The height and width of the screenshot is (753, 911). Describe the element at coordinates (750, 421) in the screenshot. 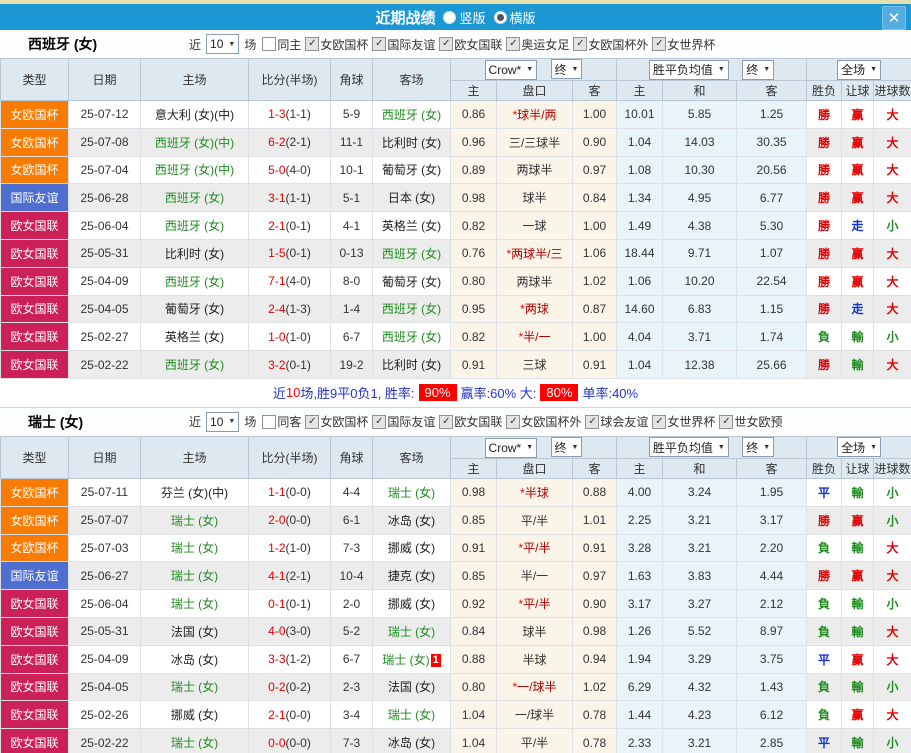

I see `competition-checkbox: ✓ 世女欧预` at that location.